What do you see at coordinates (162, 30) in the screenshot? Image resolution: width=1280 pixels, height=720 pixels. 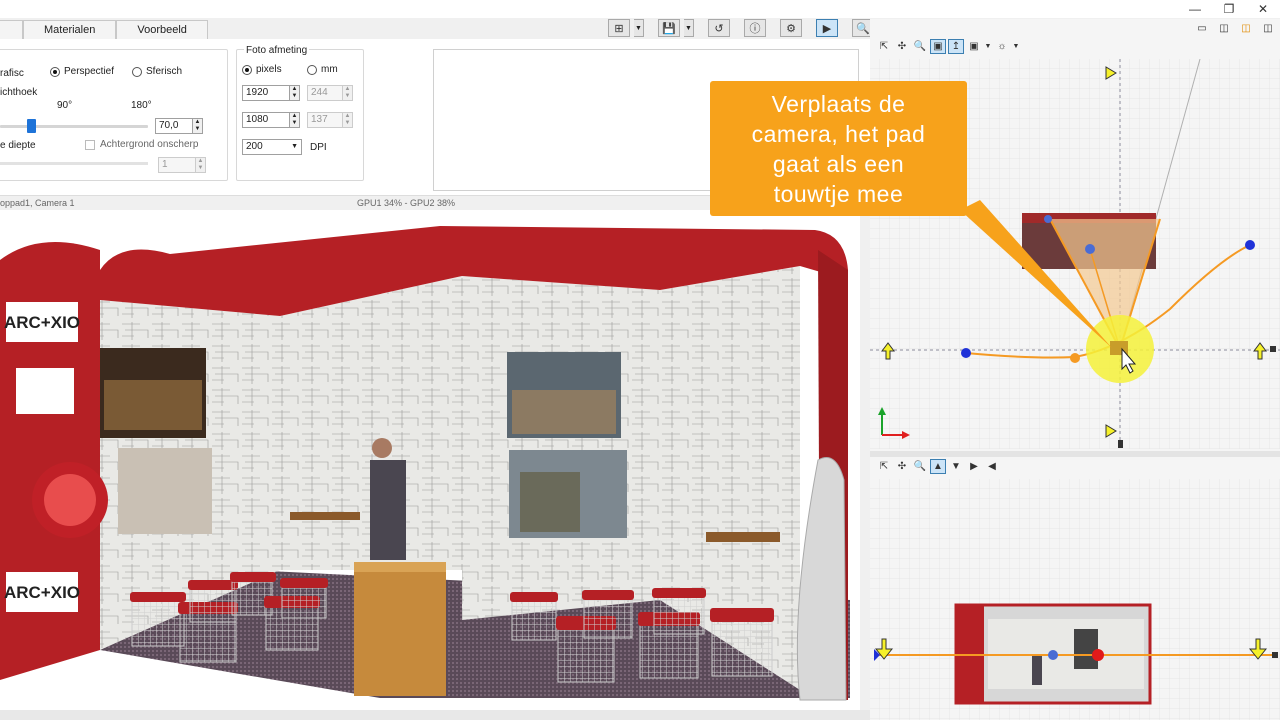 I see `tab-voorbeeld: Voorbeeld` at bounding box center [162, 30].